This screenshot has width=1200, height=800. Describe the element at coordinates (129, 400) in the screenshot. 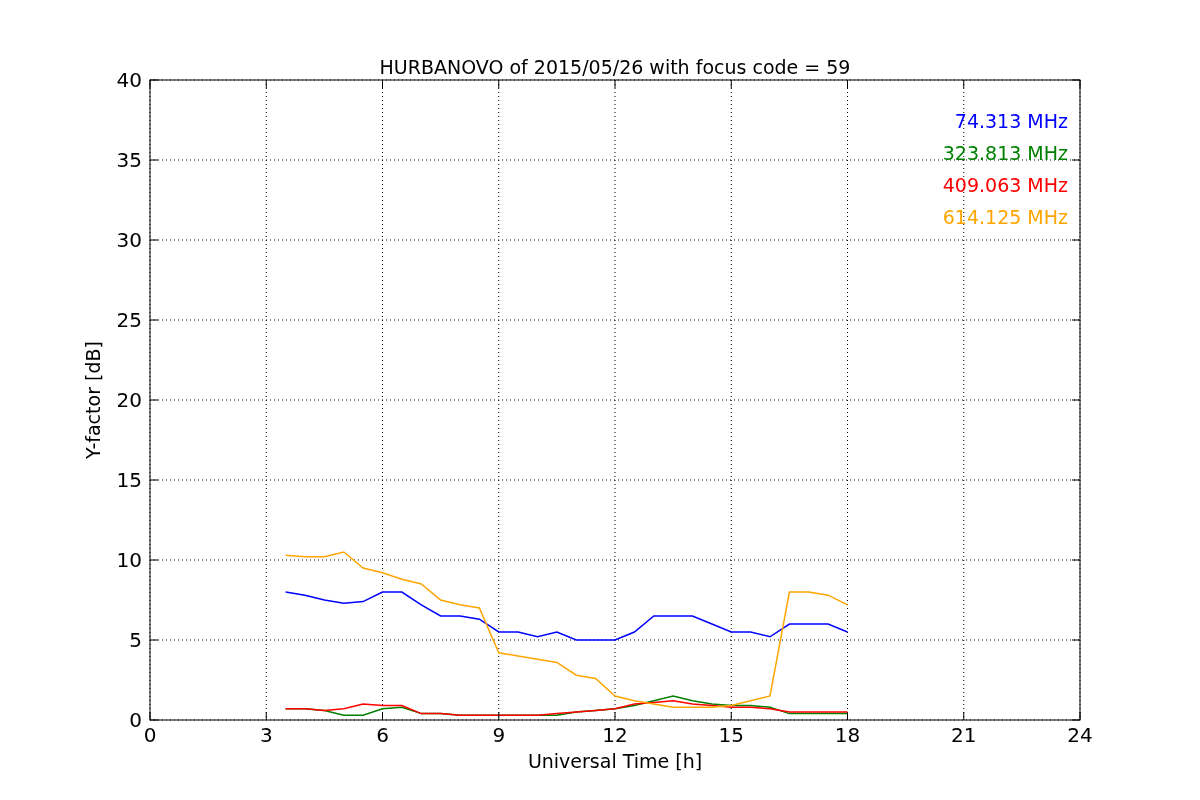

I see `y-tick-label: 20` at that location.